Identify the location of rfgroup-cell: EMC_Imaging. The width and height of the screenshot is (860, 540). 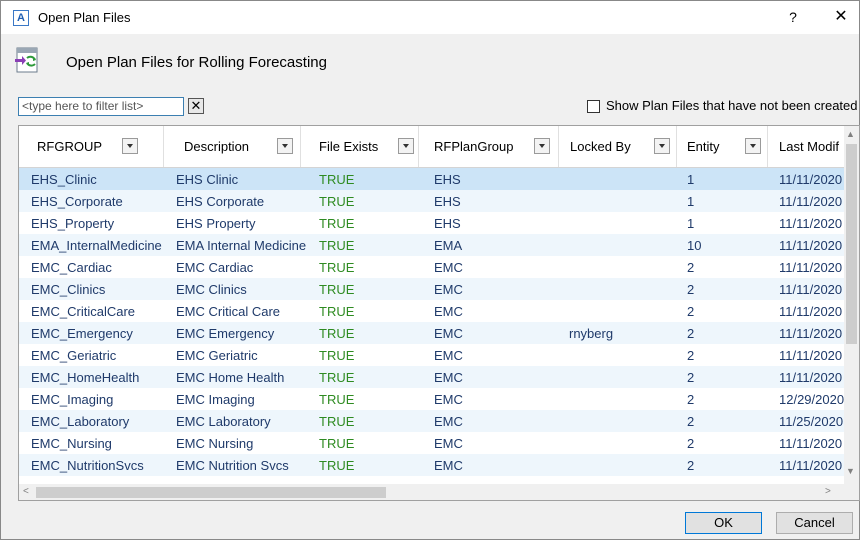
(72, 399).